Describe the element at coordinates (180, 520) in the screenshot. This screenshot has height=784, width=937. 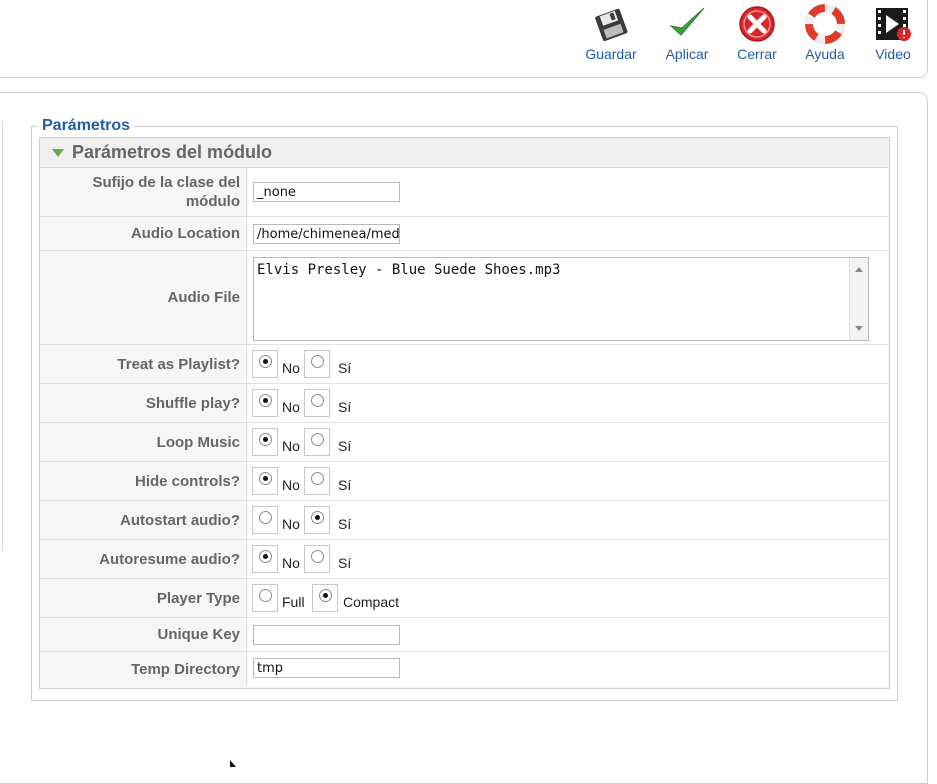
I see `autostart-label: Autostart audio?` at that location.